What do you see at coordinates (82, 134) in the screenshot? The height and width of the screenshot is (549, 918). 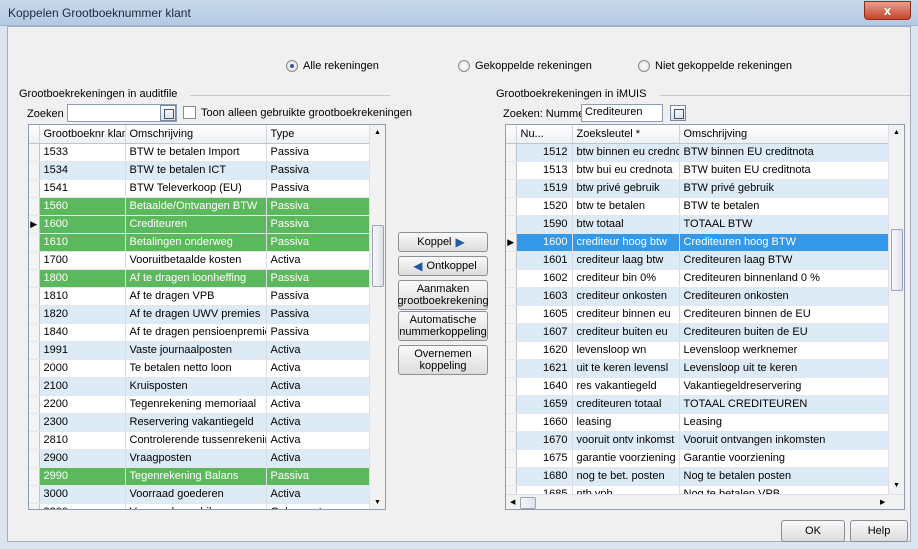 I see `column-header-grootboeknr: Grootboeknr klant` at bounding box center [82, 134].